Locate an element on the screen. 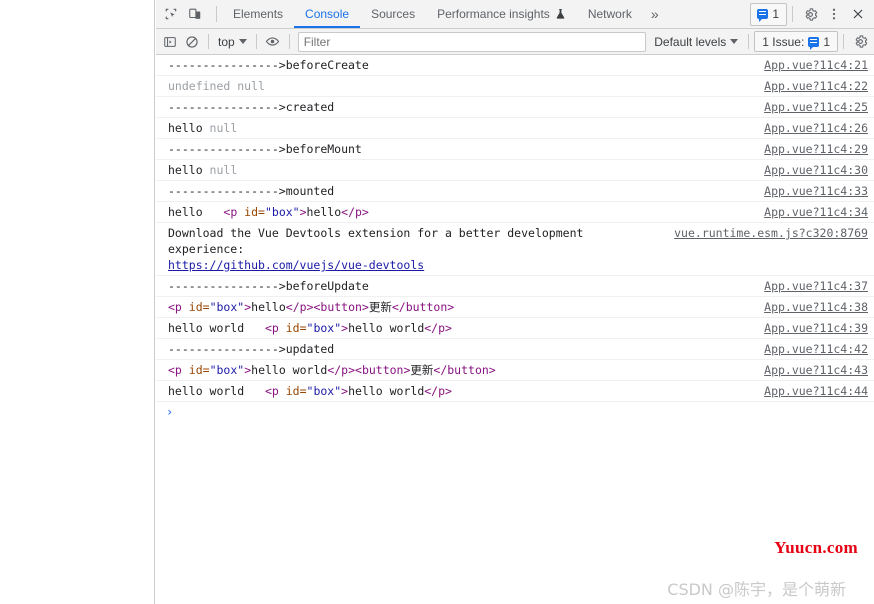 This screenshot has width=874, height=604. console-settings-gear-icon is located at coordinates (860, 42).